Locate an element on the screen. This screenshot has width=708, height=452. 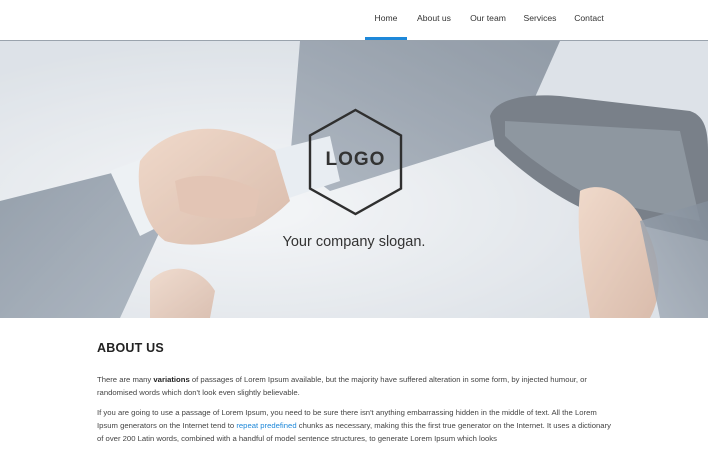
nav-home: Home is located at coordinates (386, 20).